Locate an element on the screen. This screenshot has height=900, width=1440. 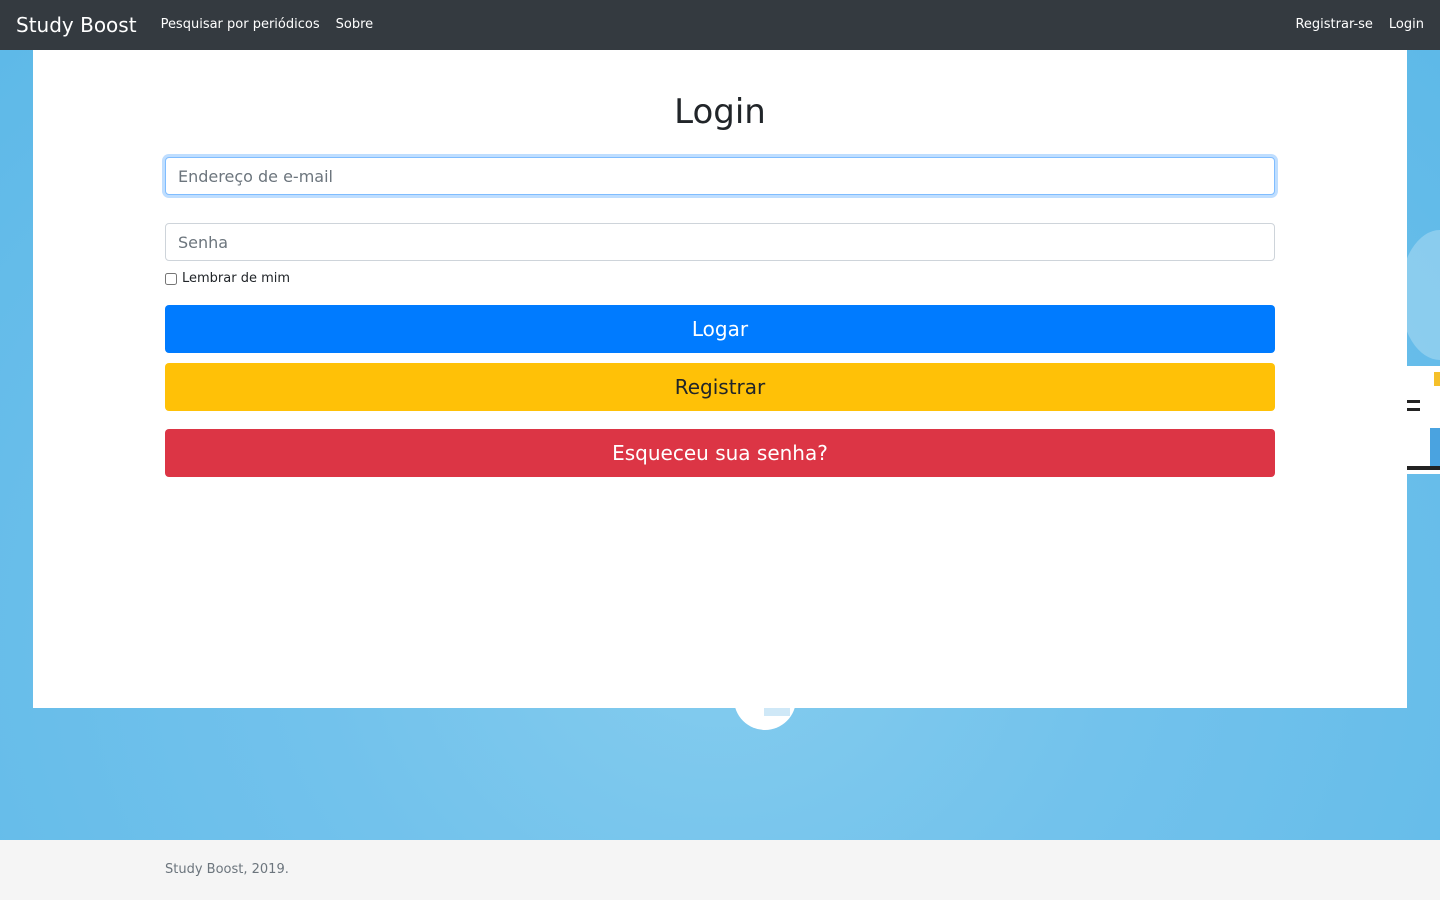
register-button: Registrar is located at coordinates (720, 387).